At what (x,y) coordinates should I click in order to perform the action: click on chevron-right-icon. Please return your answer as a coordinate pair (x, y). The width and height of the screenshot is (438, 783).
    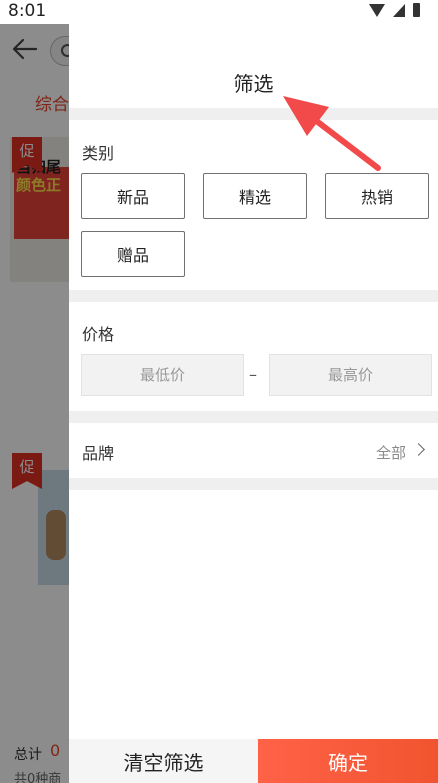
    Looking at the image, I should click on (418, 449).